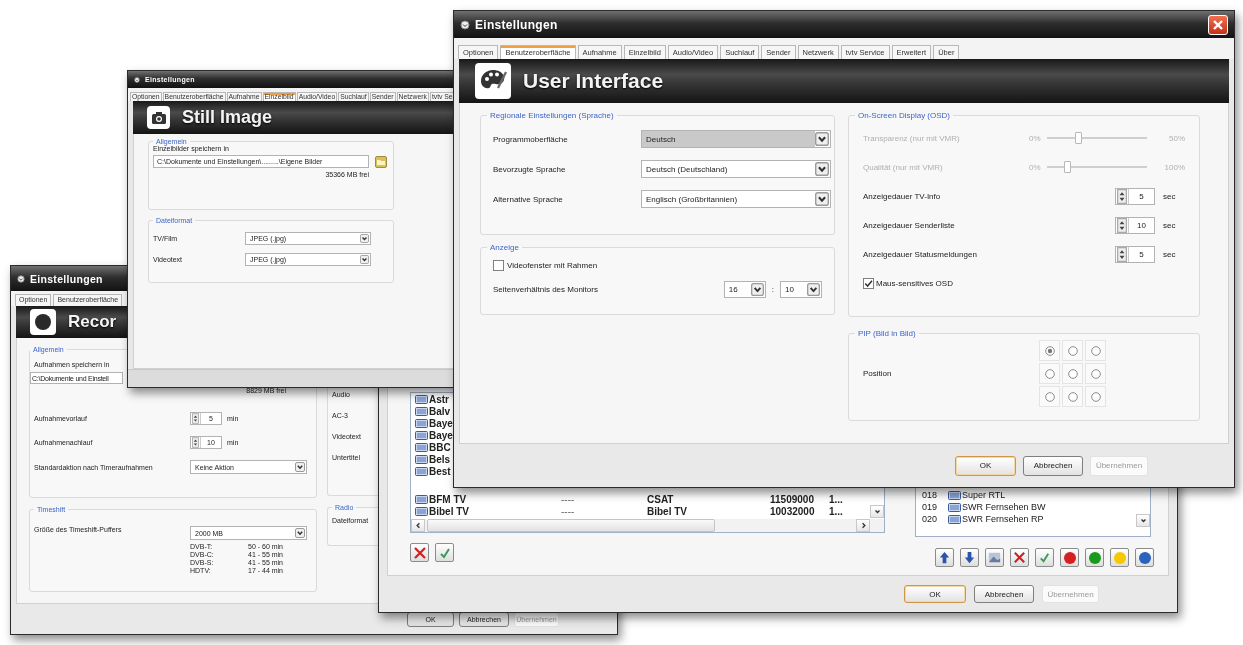 The image size is (1243, 645). Describe the element at coordinates (736, 139) in the screenshot. I see `dropdown: Deutsch` at that location.